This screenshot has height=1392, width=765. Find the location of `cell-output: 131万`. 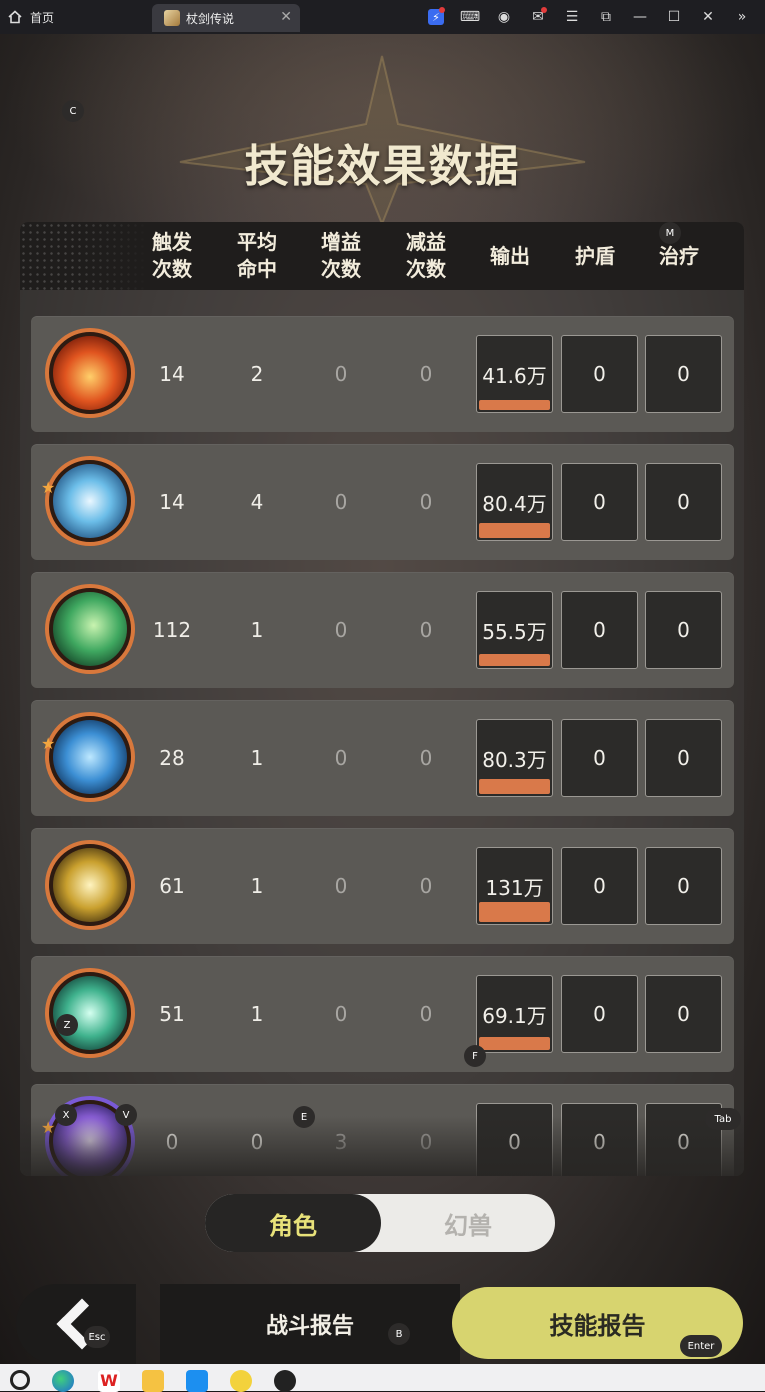

cell-output: 131万 is located at coordinates (514, 886).